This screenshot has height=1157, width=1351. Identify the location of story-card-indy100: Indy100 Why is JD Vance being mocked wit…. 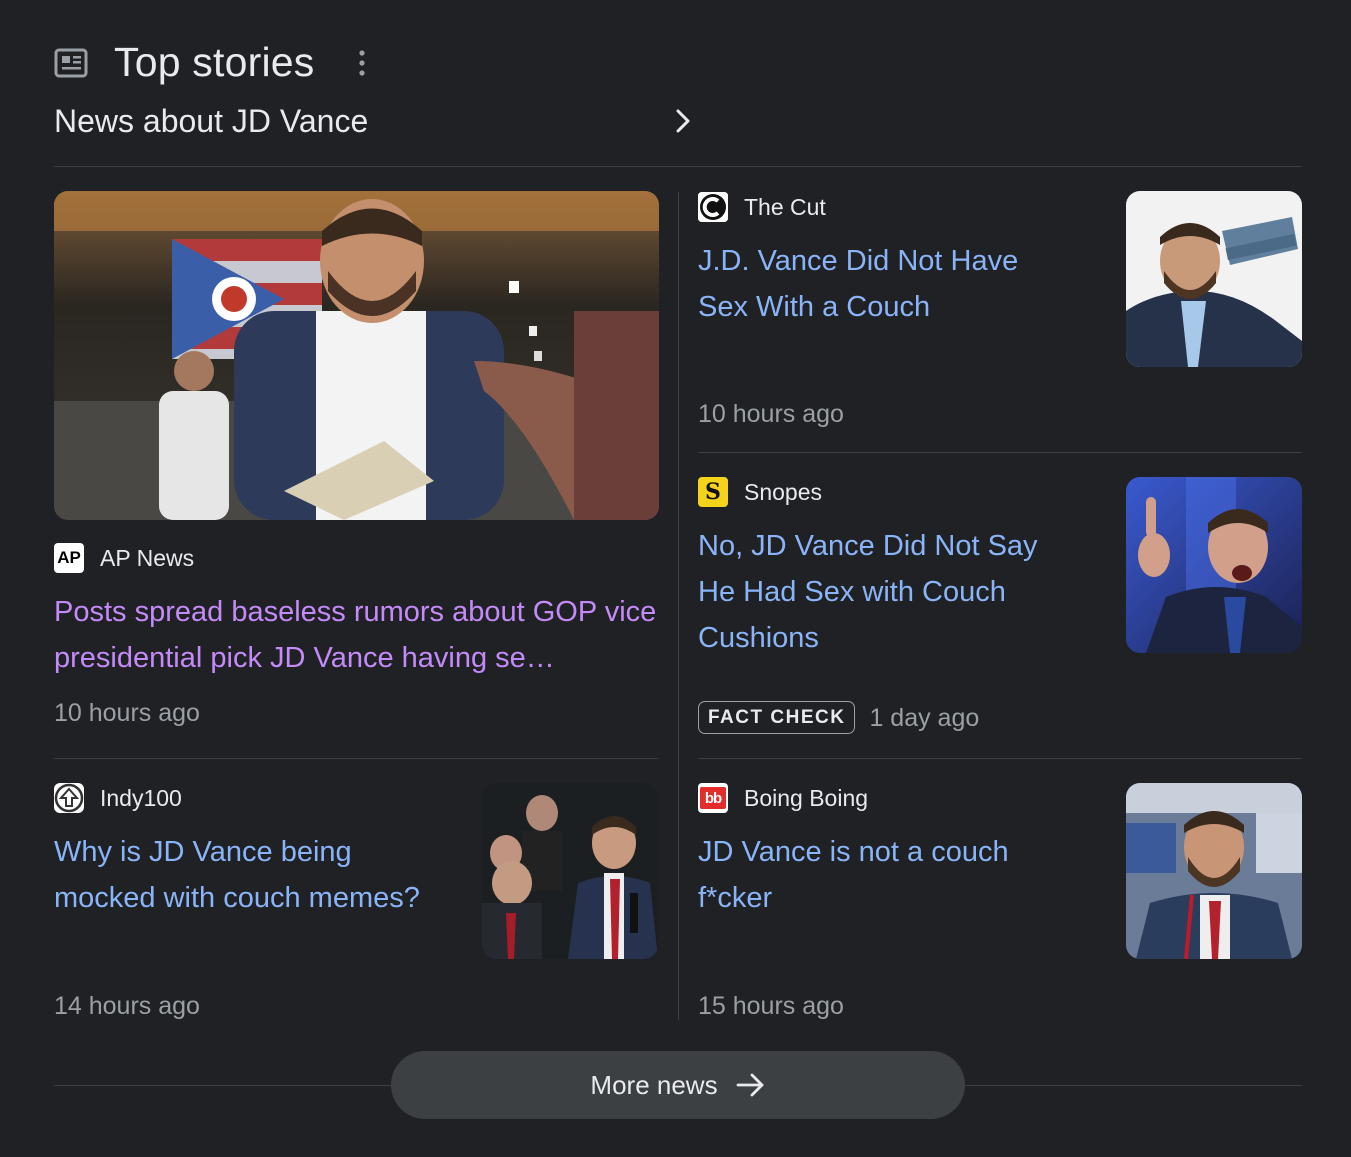
(264, 878).